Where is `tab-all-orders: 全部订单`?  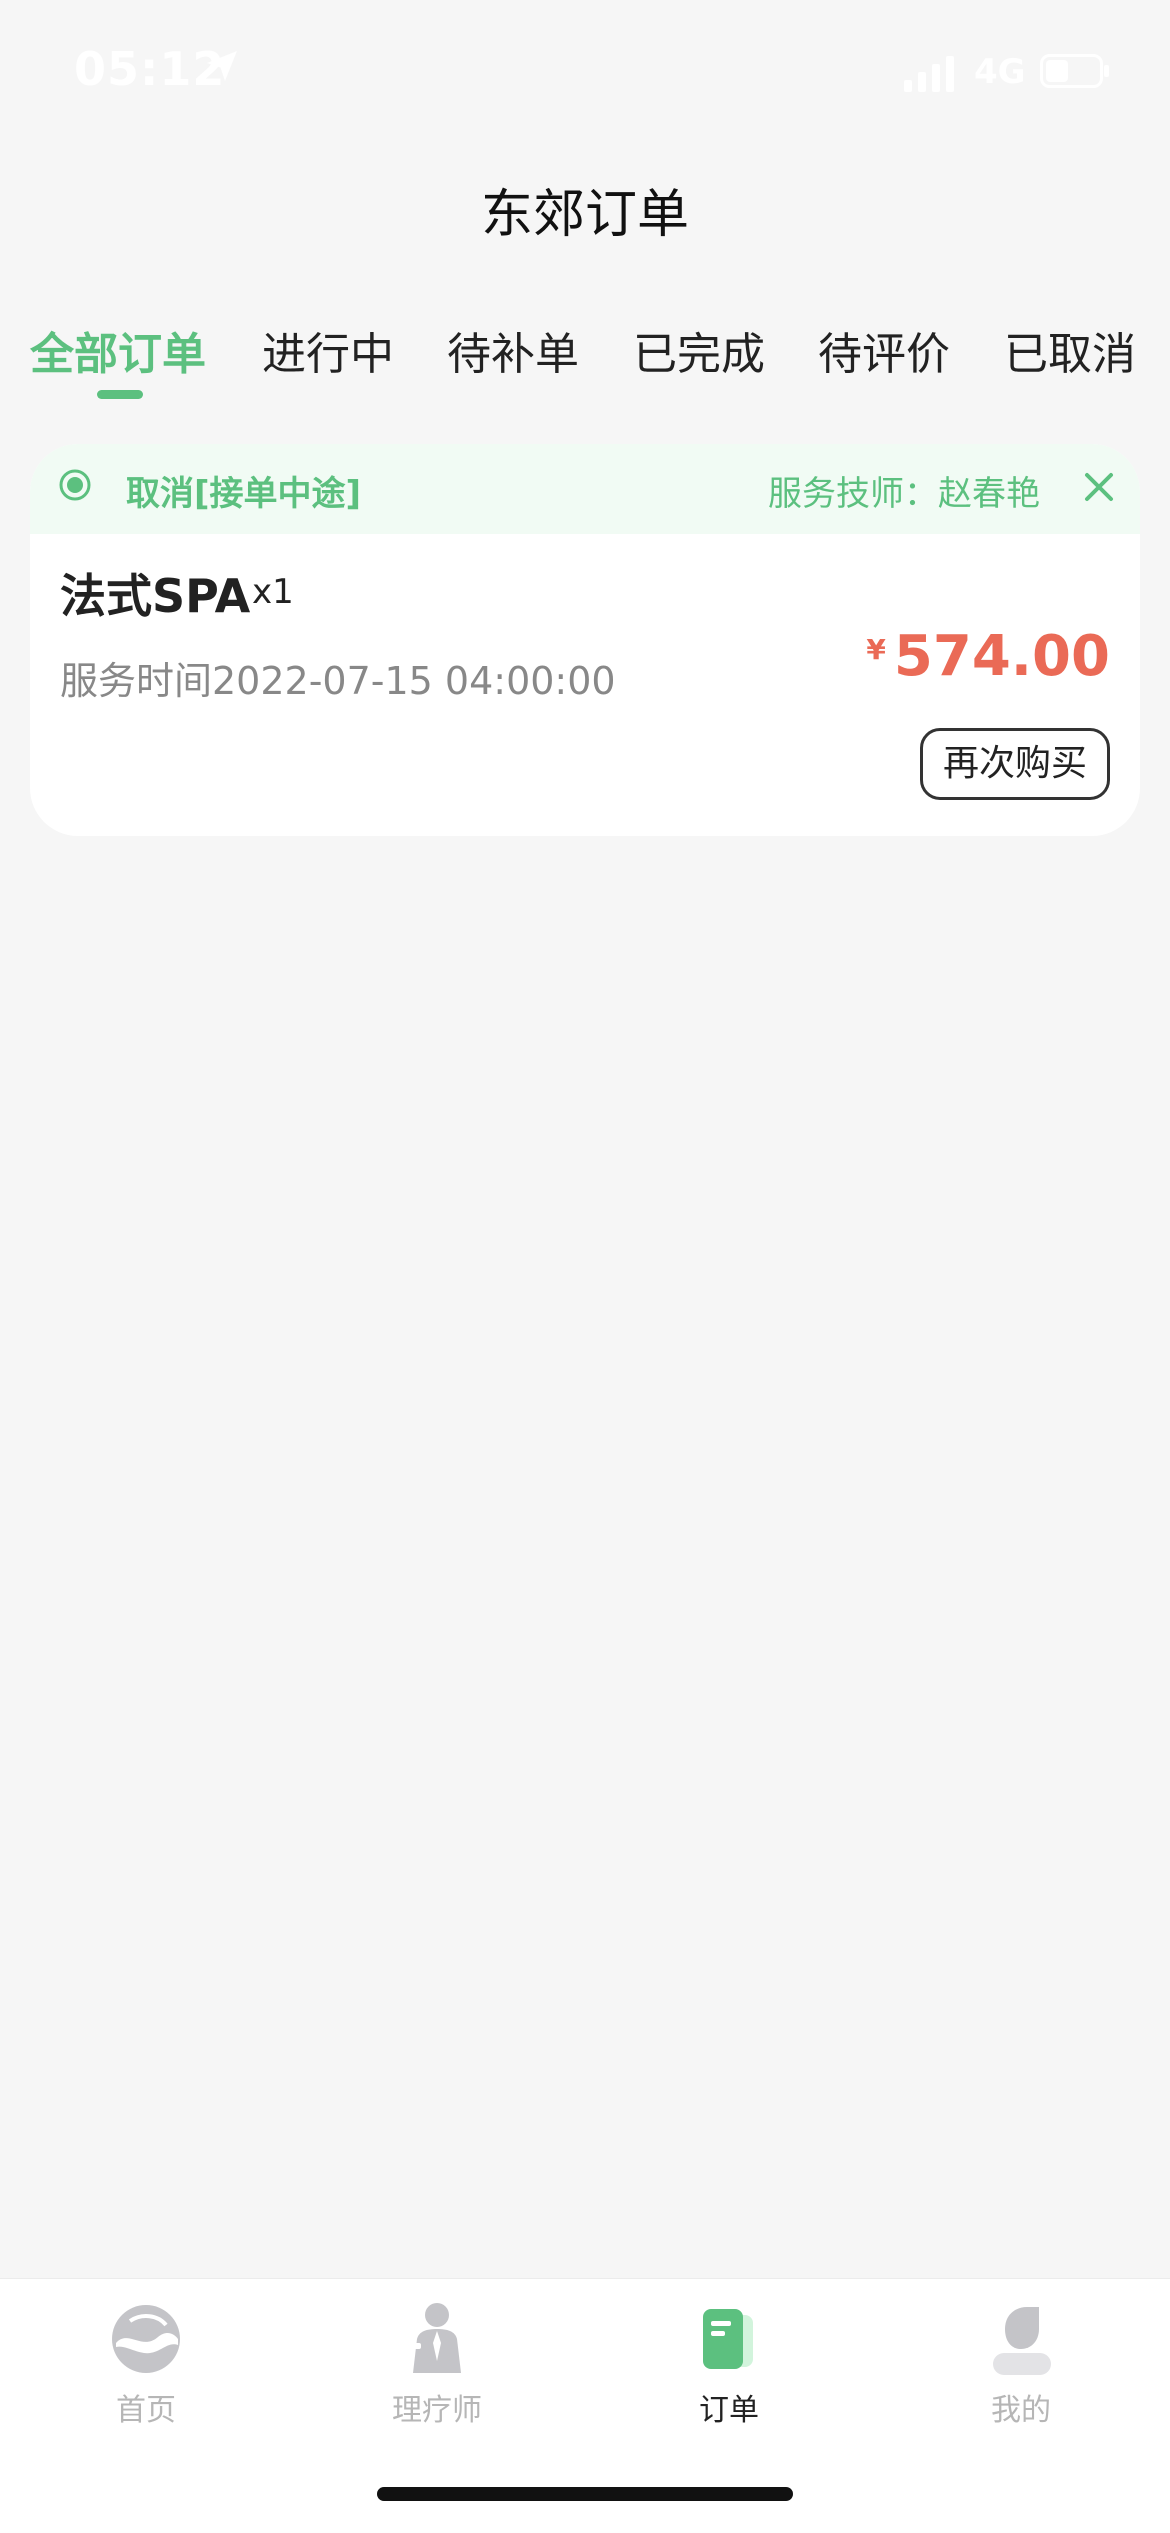
tab-all-orders: 全部订单 is located at coordinates (118, 350).